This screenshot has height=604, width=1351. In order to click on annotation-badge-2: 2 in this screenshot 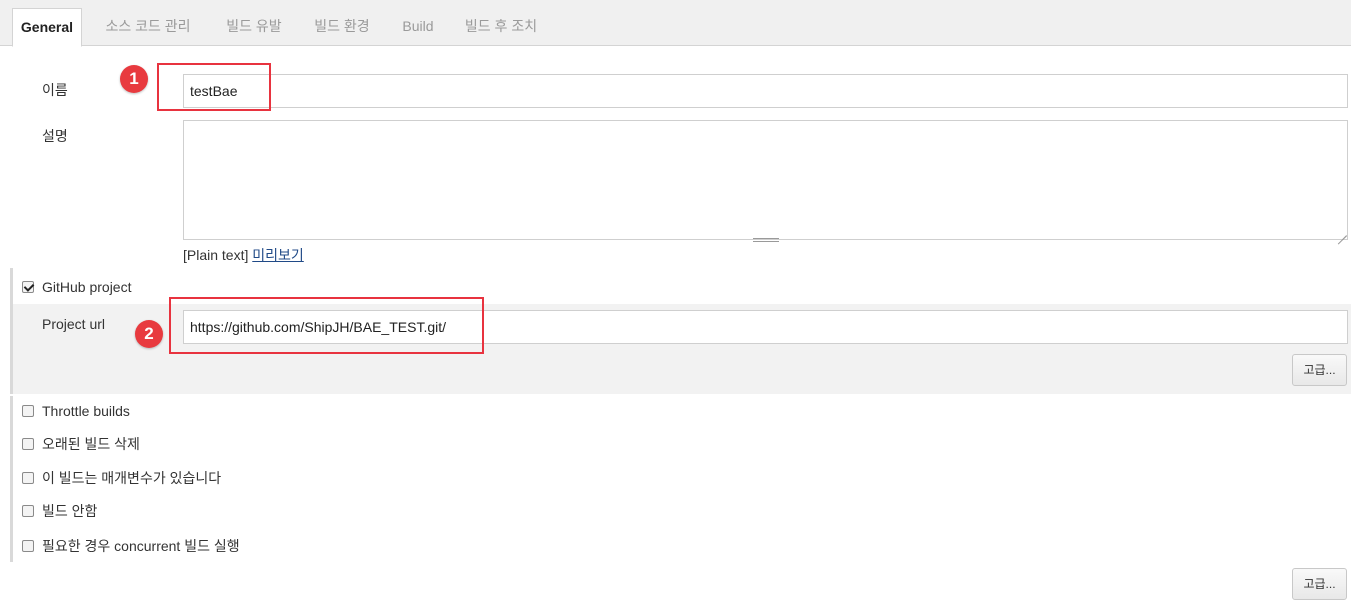, I will do `click(149, 334)`.